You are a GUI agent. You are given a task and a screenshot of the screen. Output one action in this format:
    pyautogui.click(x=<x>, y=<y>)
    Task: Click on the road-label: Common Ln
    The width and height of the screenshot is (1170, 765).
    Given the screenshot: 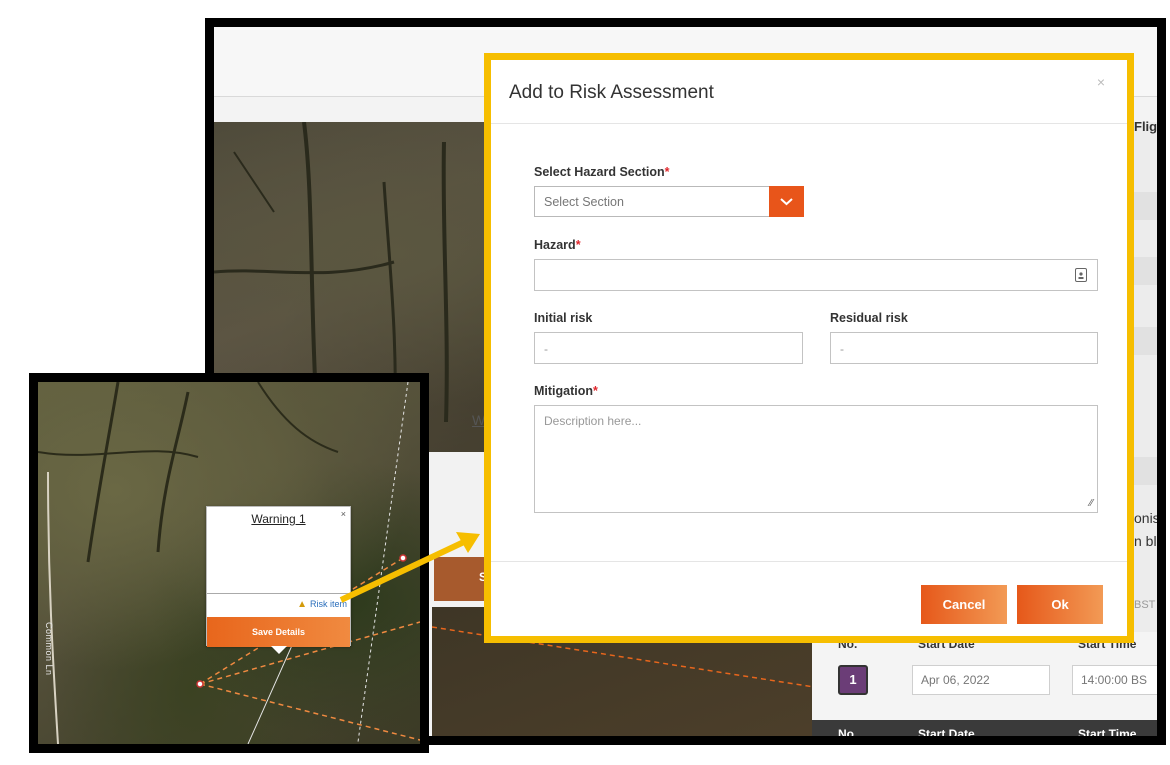 What is the action you would take?
    pyautogui.click(x=49, y=649)
    